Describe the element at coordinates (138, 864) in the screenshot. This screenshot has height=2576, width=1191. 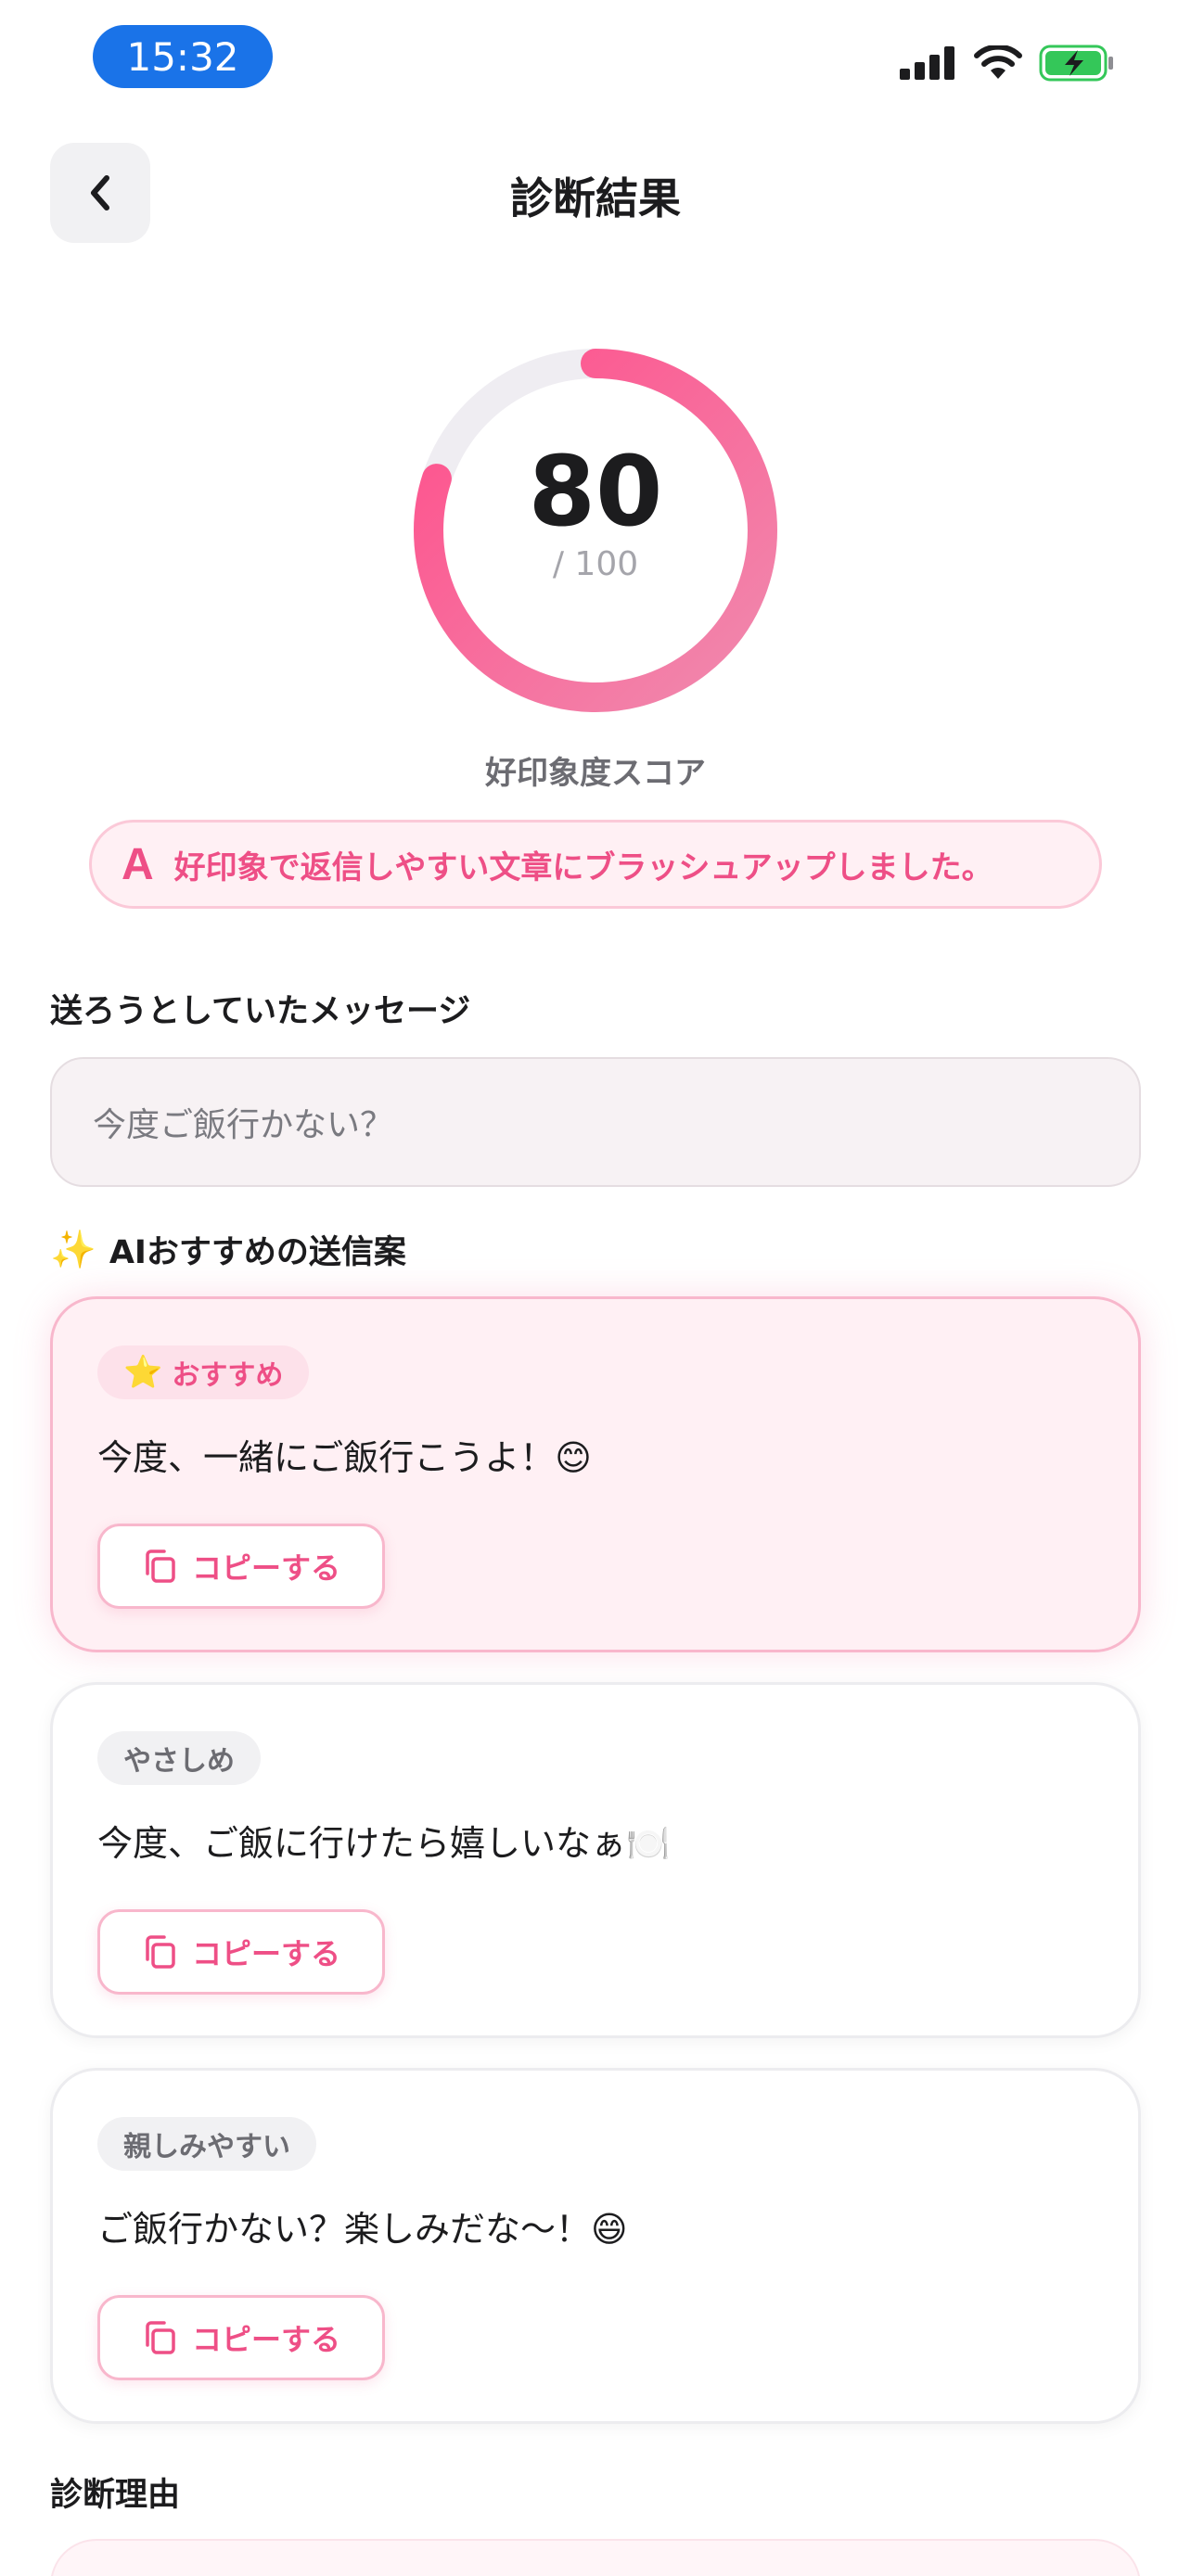
I see `letter-a-icon: A` at that location.